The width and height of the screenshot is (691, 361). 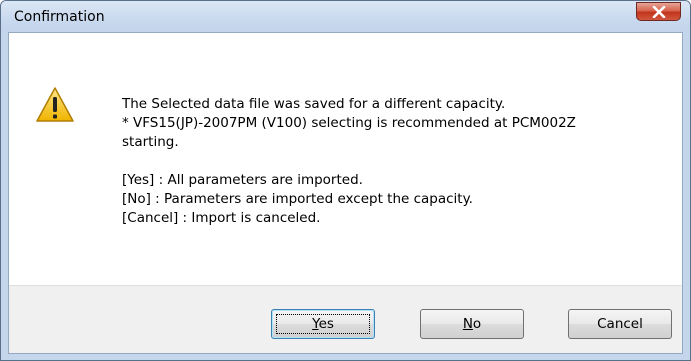 I want to click on message-line: starting., so click(x=150, y=142).